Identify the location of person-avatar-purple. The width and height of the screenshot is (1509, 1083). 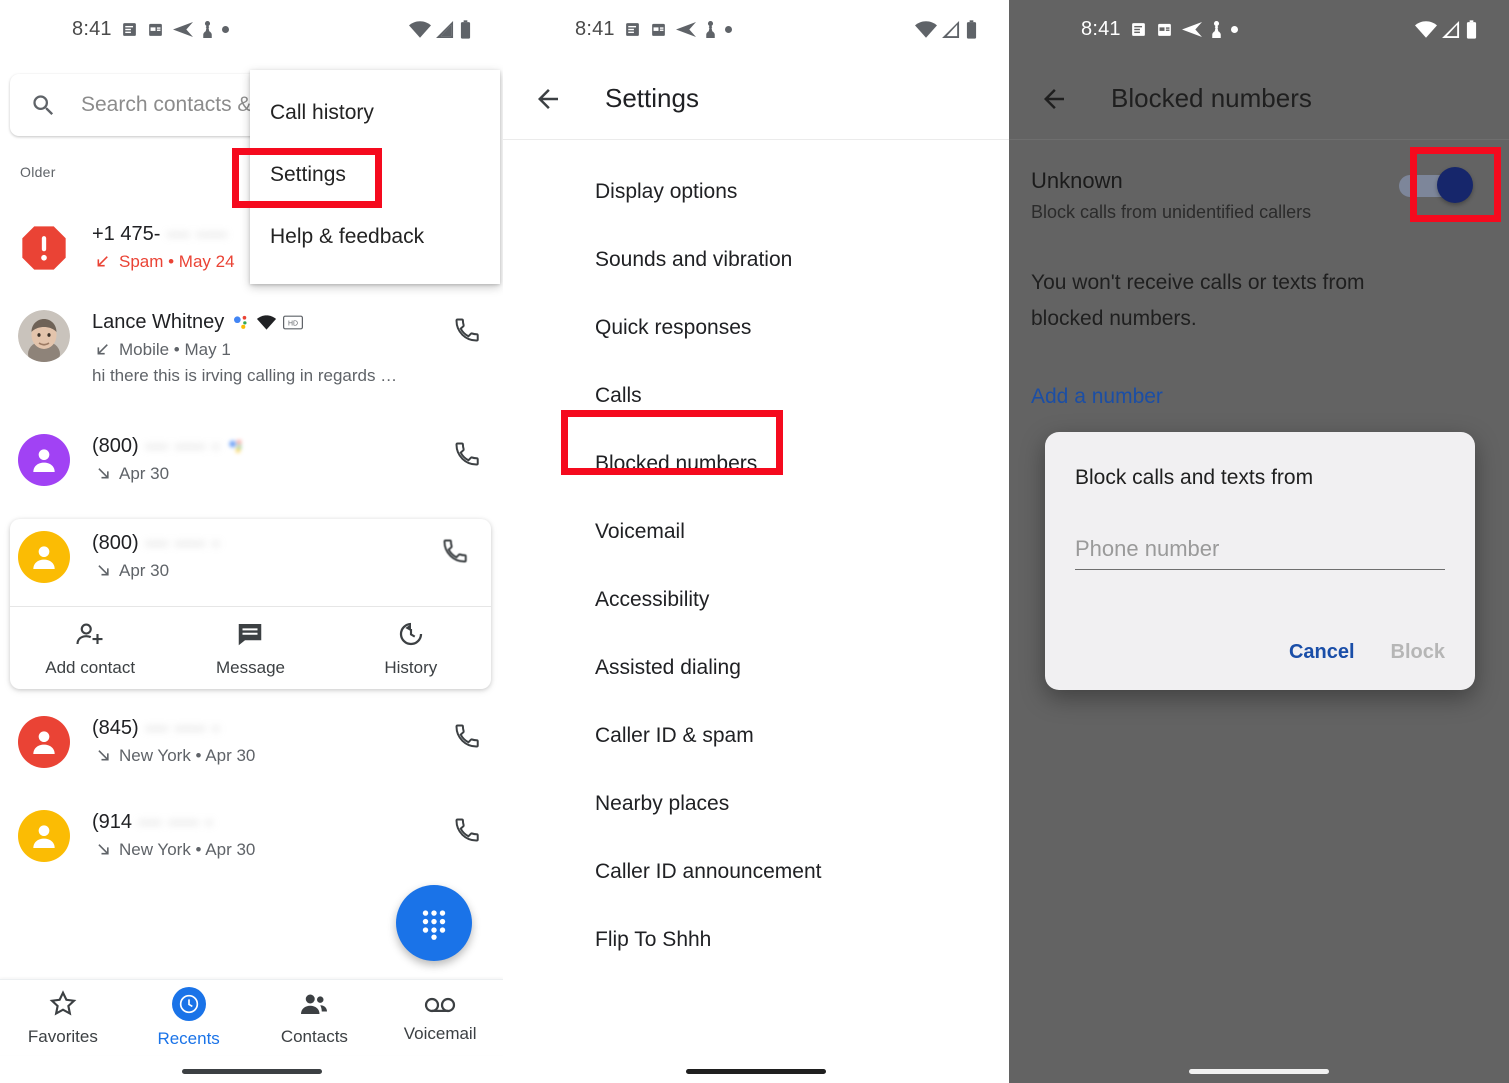
(44, 460).